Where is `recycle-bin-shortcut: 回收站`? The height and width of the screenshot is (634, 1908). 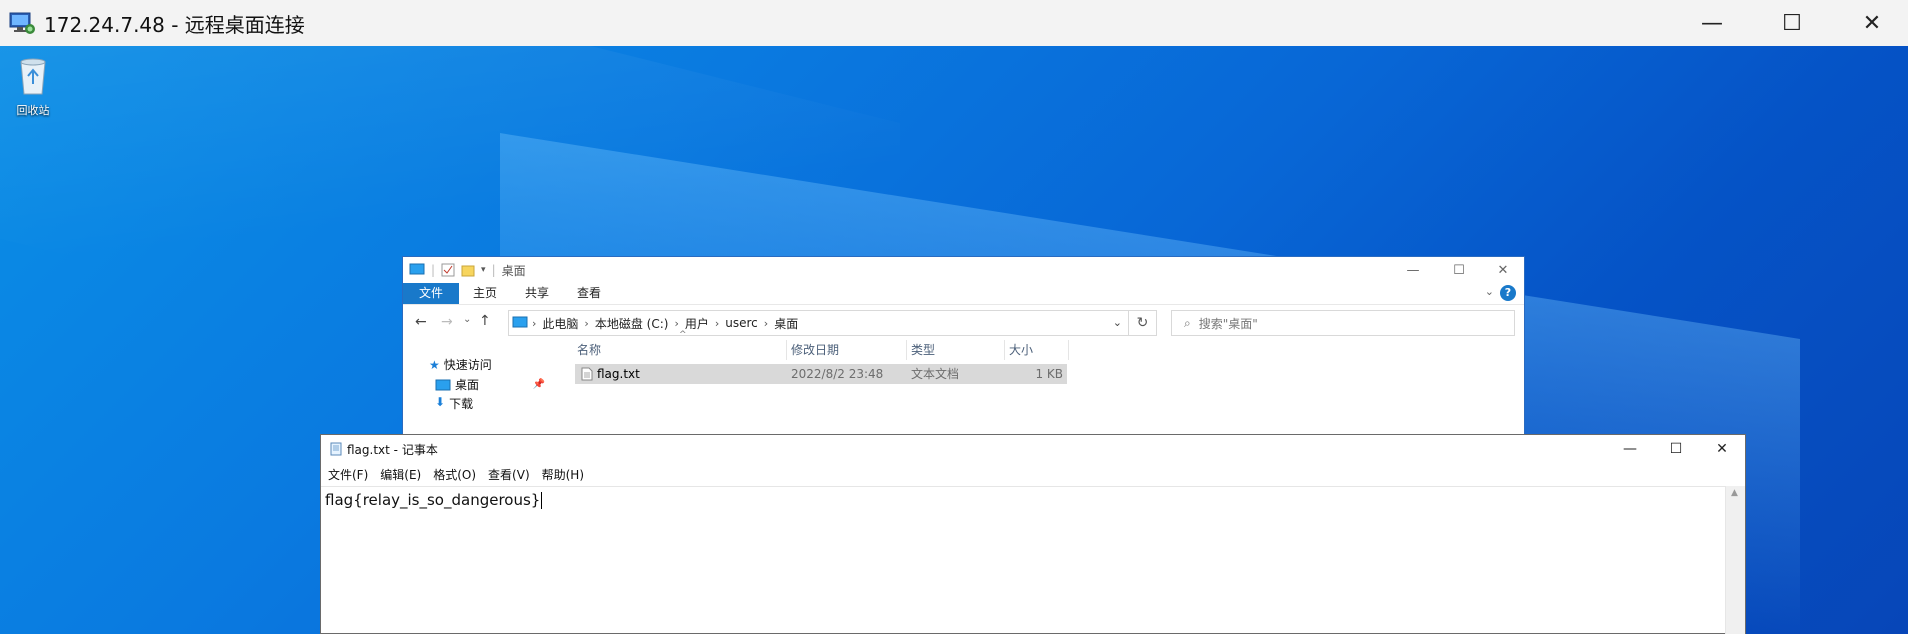
recycle-bin-shortcut: 回收站 is located at coordinates (33, 86).